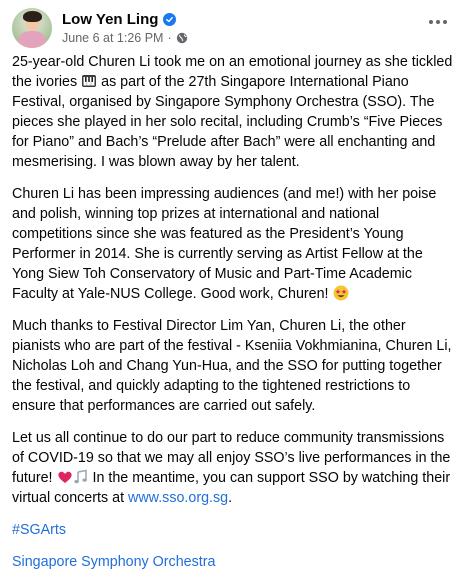 This screenshot has width=465, height=572. What do you see at coordinates (230, 498) in the screenshot?
I see `paragraph-text: .` at bounding box center [230, 498].